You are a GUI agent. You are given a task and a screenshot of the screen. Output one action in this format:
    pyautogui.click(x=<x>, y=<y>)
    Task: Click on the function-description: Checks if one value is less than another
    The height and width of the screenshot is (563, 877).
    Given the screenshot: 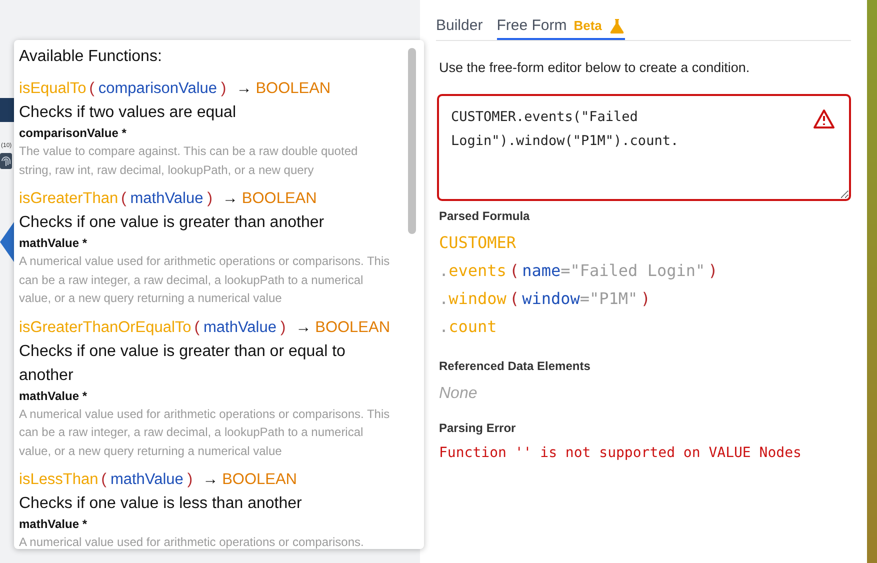 What is the action you would take?
    pyautogui.click(x=161, y=504)
    